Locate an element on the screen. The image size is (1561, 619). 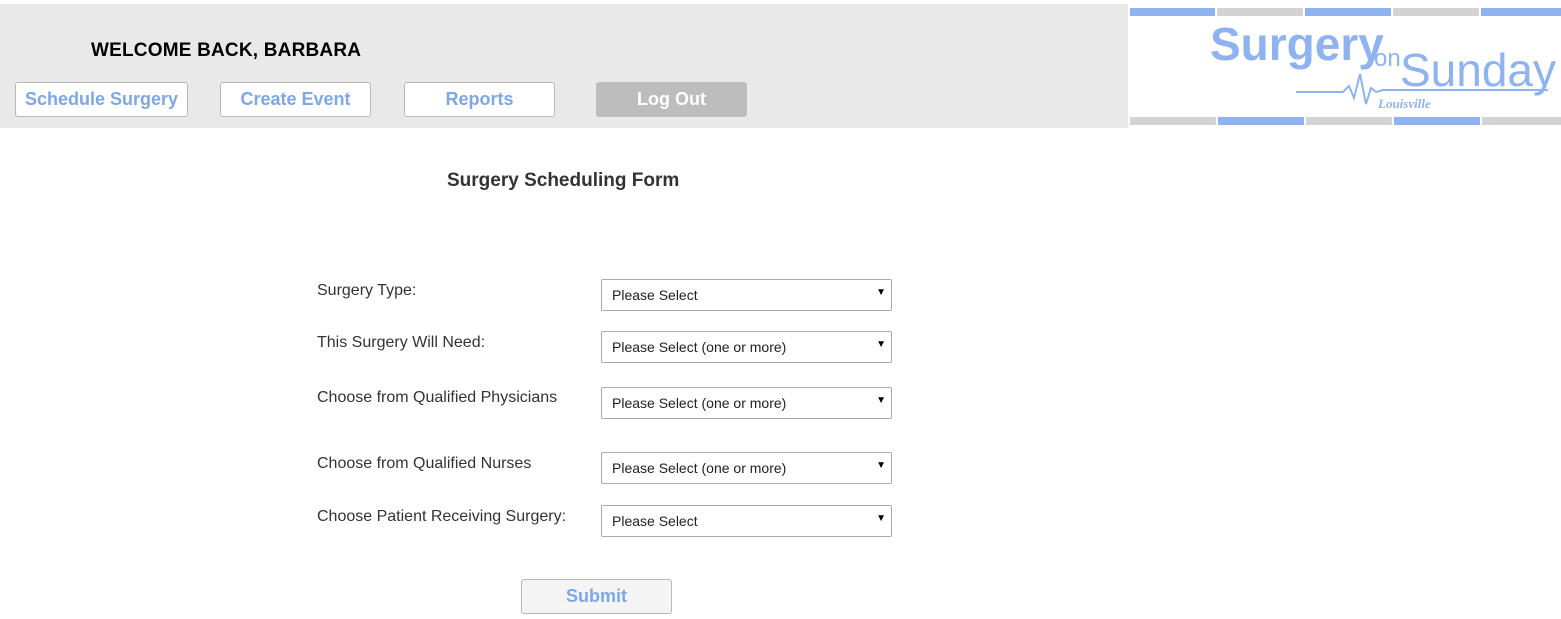
surgery-on-sunday-logo: Surgery on Sunday Louisville is located at coordinates (1344, 66).